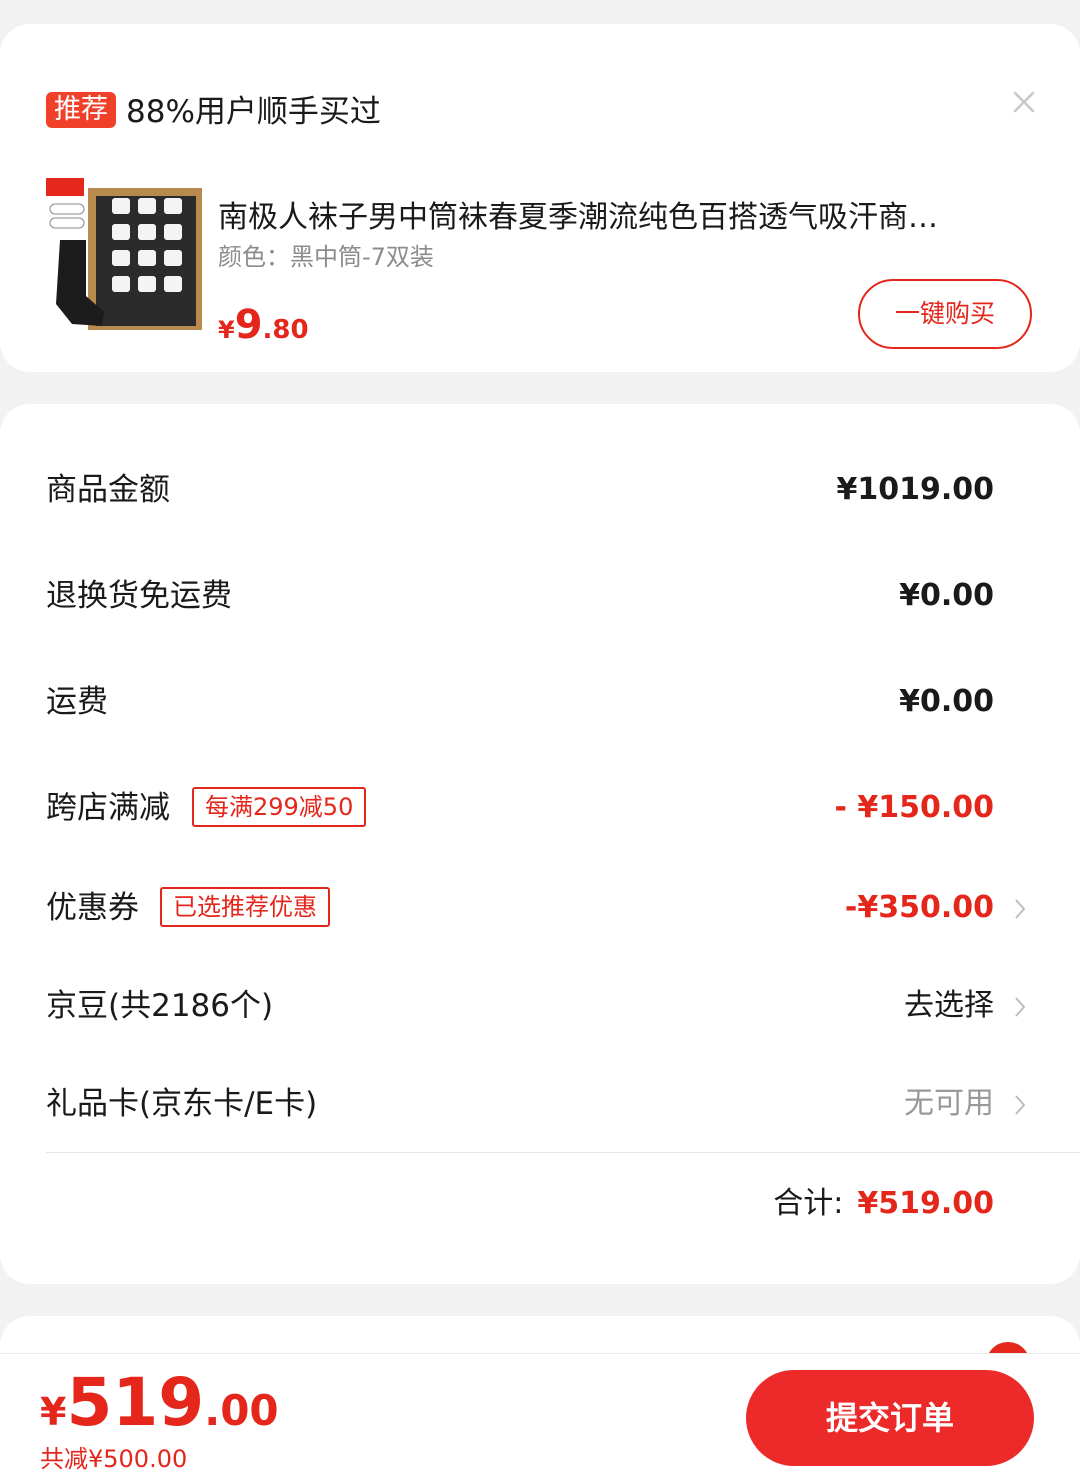 This screenshot has height=1482, width=1080. Describe the element at coordinates (538, 596) in the screenshot. I see `row-return-shipping: 退换货免运费 ¥0.00` at that location.